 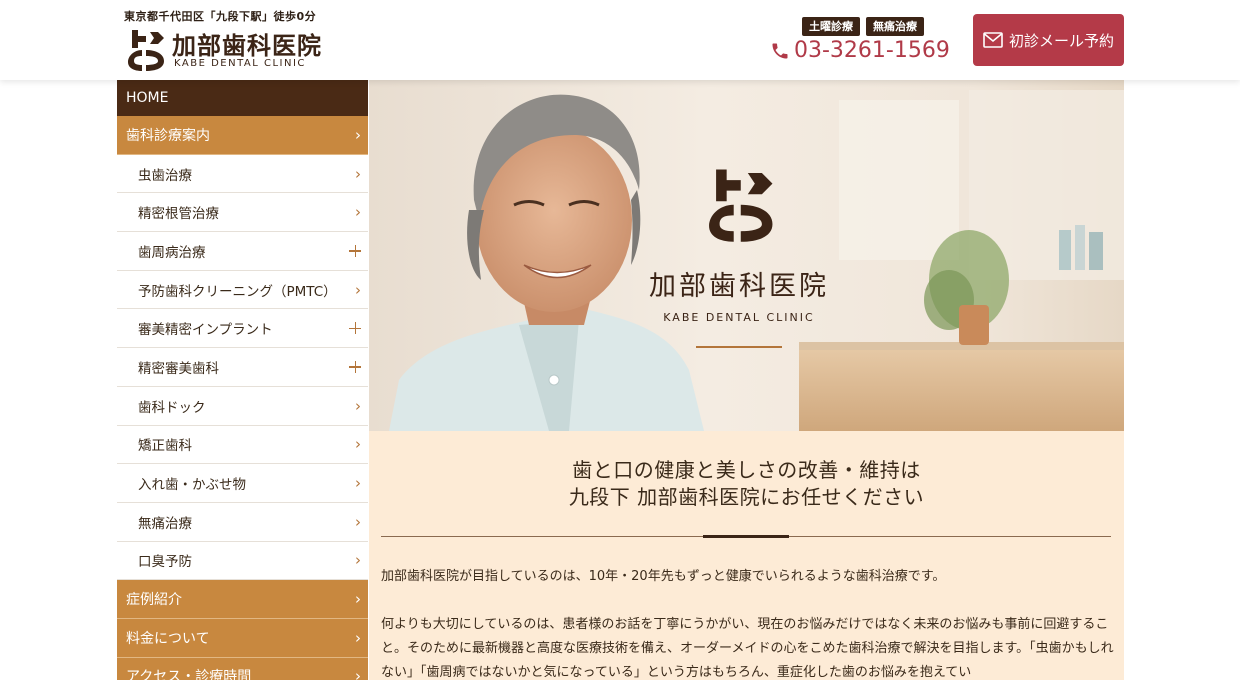 I want to click on phone-link: 03-3261-1569, so click(x=860, y=50).